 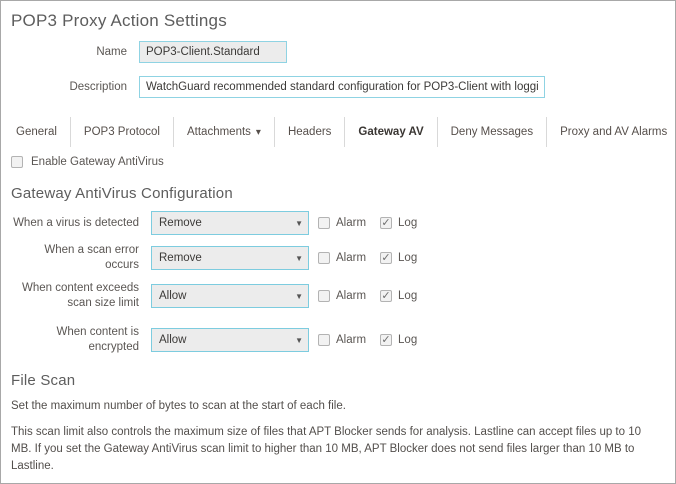 I want to click on scan-error-label: When a scan error occurs, so click(x=91, y=257).